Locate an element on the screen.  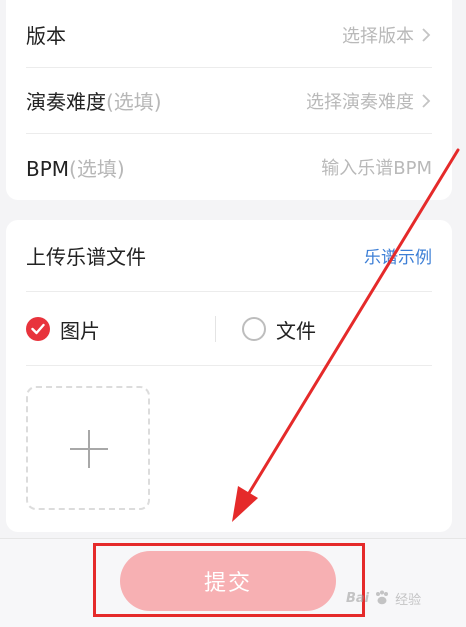
bpm-input: 输入乐谱BPM is located at coordinates (376, 167).